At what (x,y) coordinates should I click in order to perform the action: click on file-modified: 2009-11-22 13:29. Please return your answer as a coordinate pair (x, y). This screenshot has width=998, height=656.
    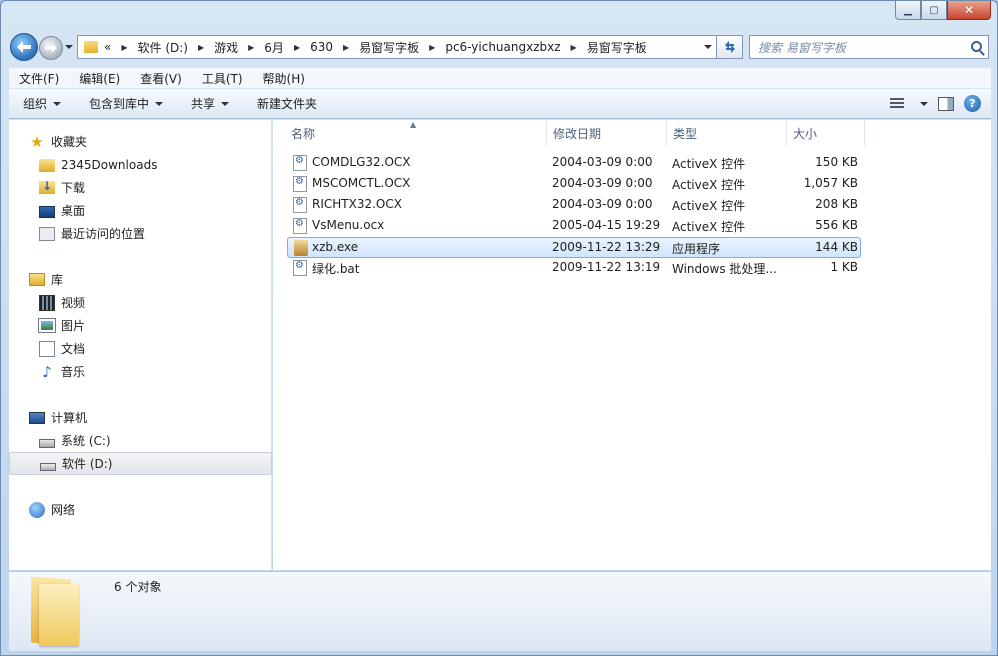
    Looking at the image, I should click on (606, 247).